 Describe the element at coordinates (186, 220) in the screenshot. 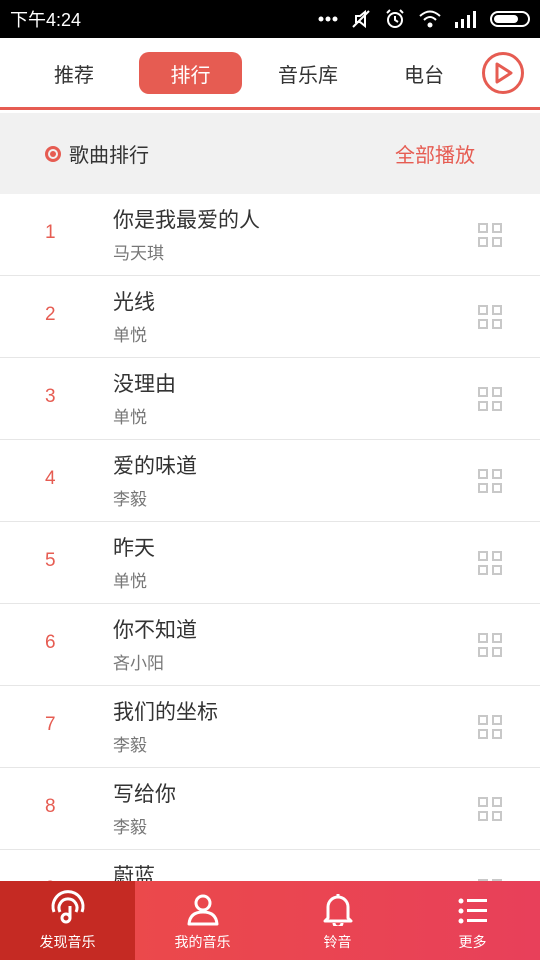

I see `song-title: 你是我最爱的人` at that location.